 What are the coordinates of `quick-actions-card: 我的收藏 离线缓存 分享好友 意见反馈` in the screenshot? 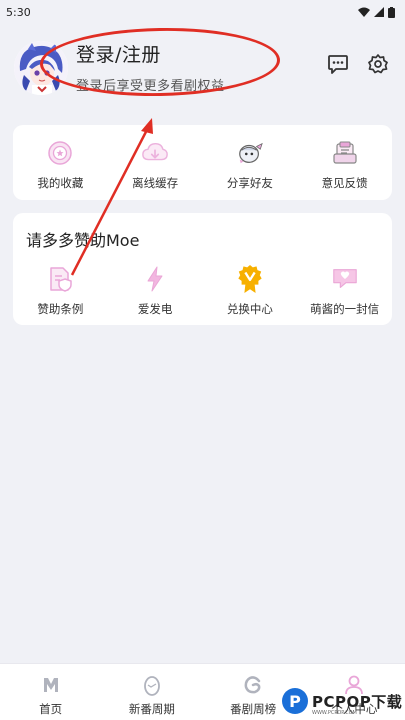 It's located at (202, 162).